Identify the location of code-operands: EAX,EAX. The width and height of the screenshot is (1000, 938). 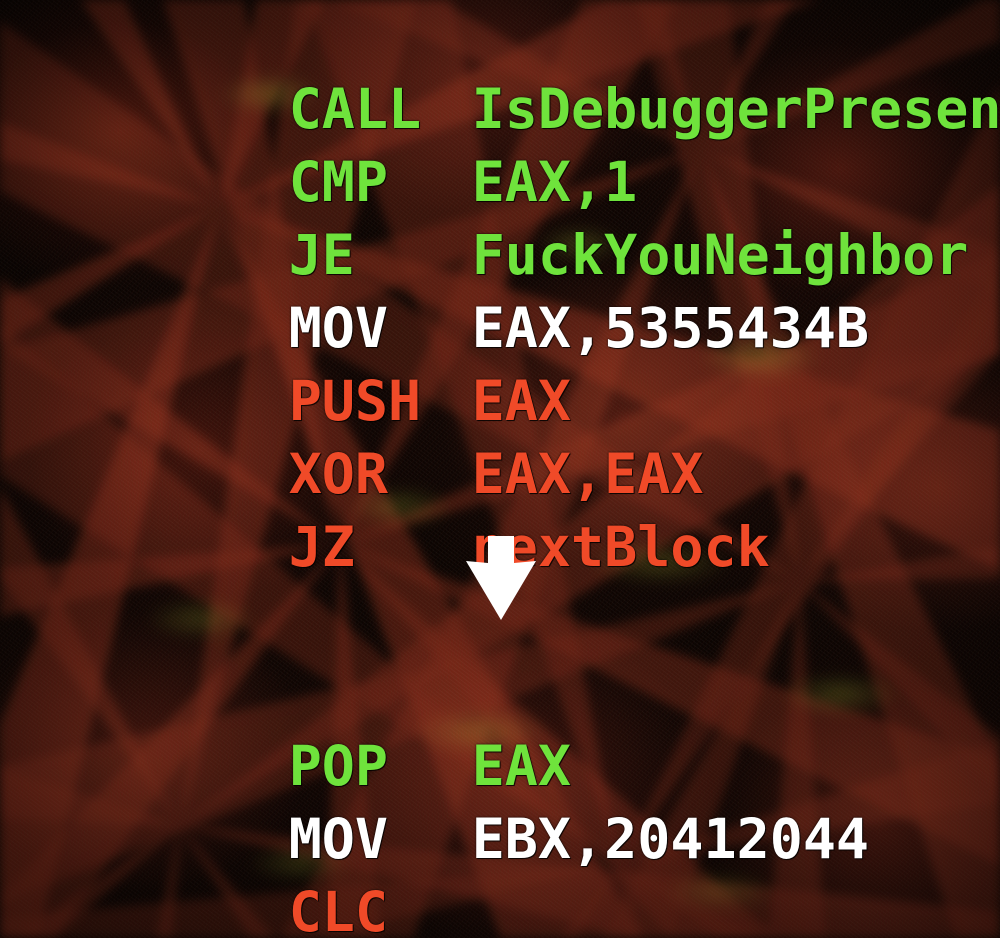
(587, 474).